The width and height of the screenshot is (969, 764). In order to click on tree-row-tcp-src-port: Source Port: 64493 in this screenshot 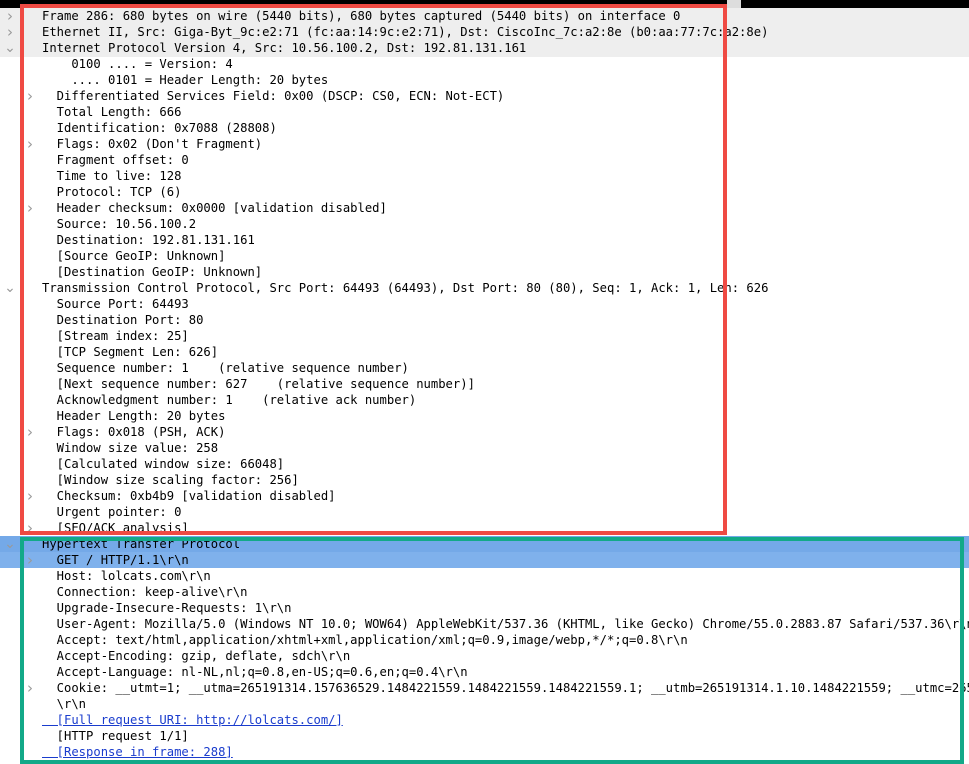, I will do `click(484, 304)`.